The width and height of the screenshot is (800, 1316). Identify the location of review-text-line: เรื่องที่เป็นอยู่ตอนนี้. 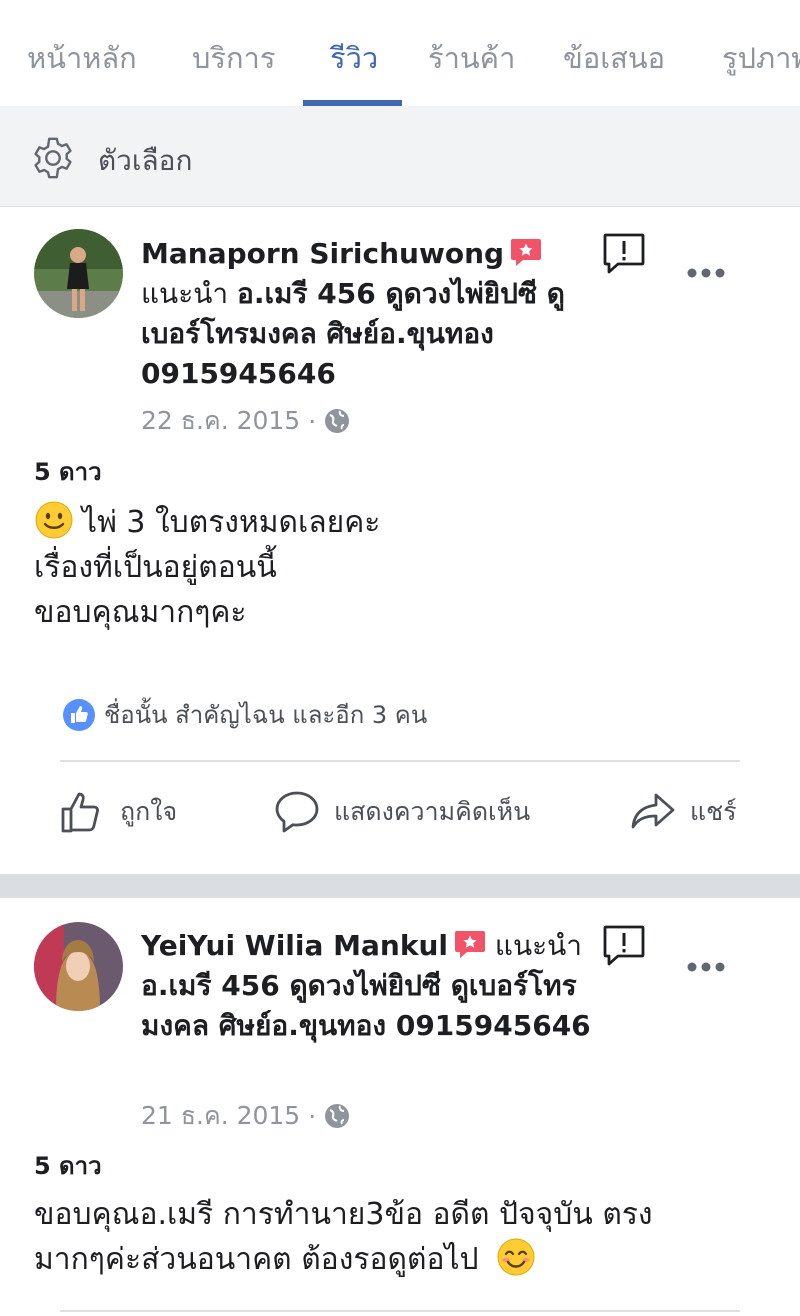
(155, 567).